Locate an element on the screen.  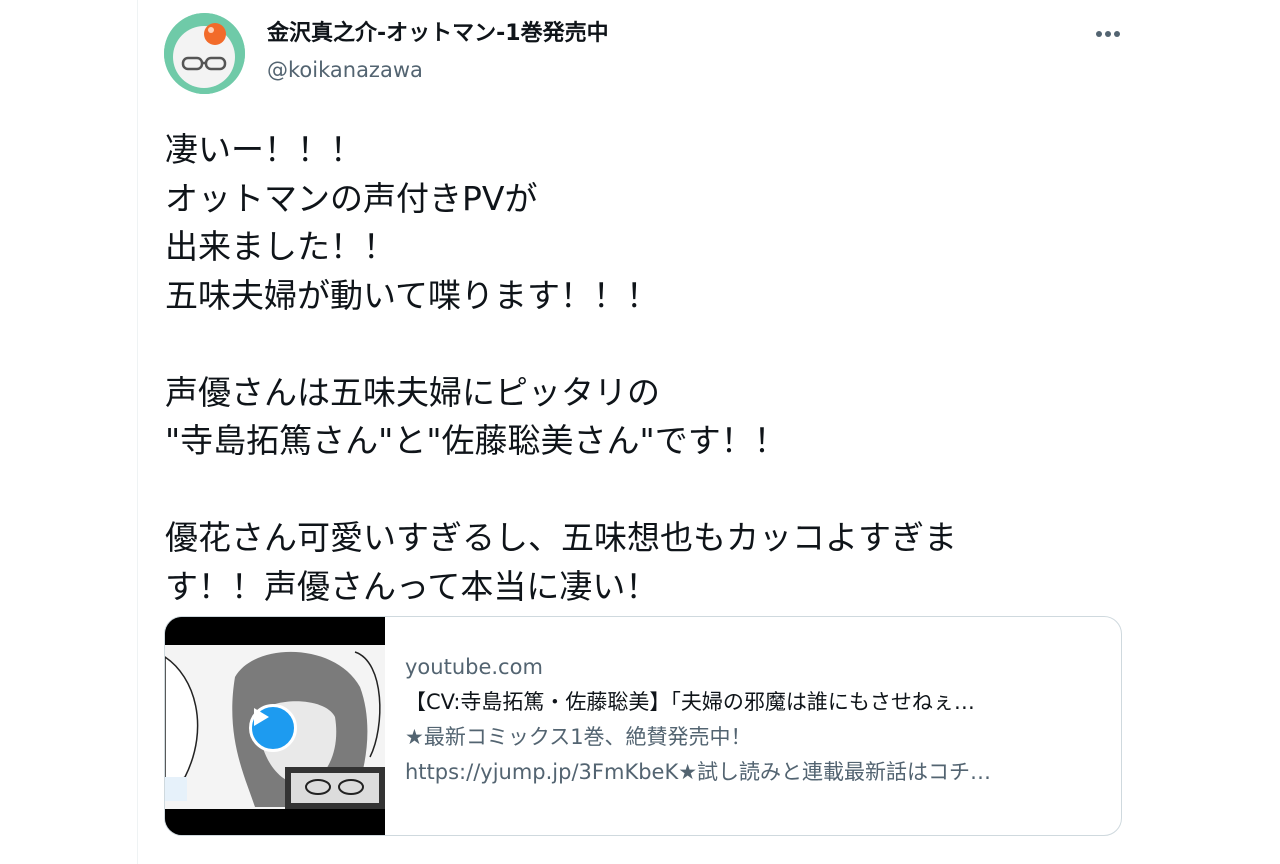
play-video-button is located at coordinates (273, 728).